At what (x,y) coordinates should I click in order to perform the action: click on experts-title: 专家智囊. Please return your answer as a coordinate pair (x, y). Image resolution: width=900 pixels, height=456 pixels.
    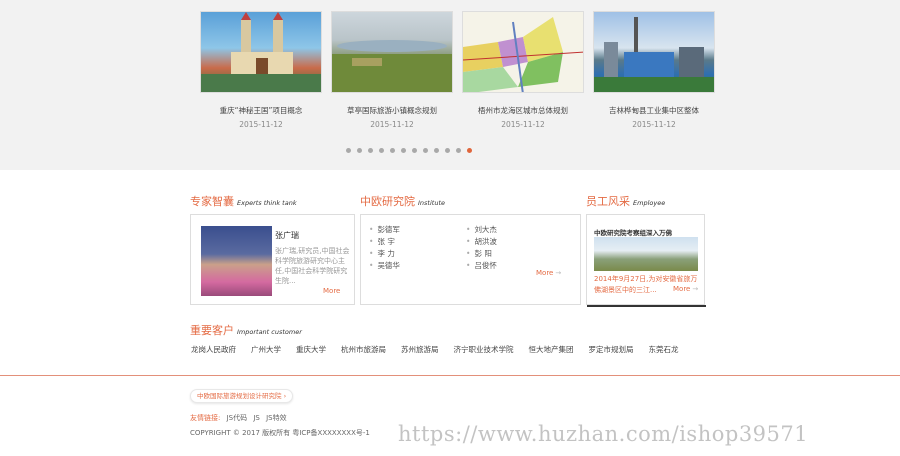
    Looking at the image, I should click on (212, 201).